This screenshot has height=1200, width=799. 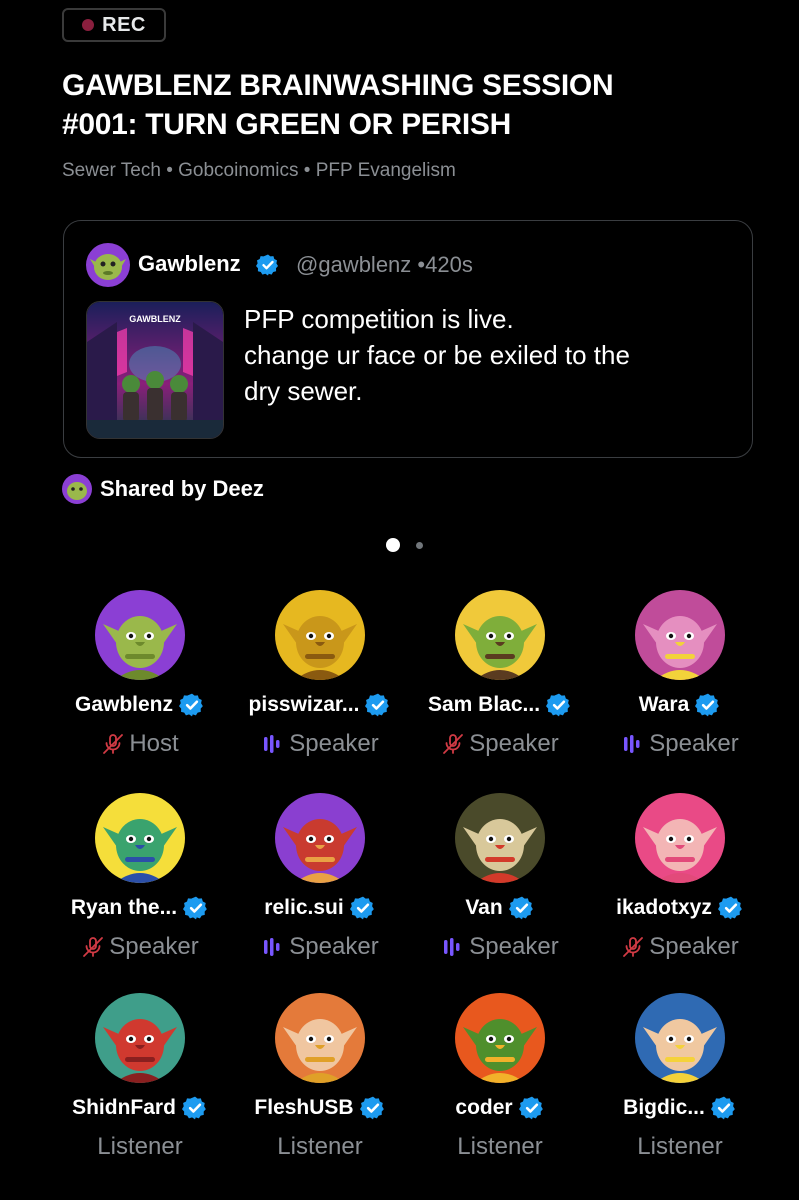 I want to click on participant-tile: relic.sui Speaker, so click(x=320, y=888).